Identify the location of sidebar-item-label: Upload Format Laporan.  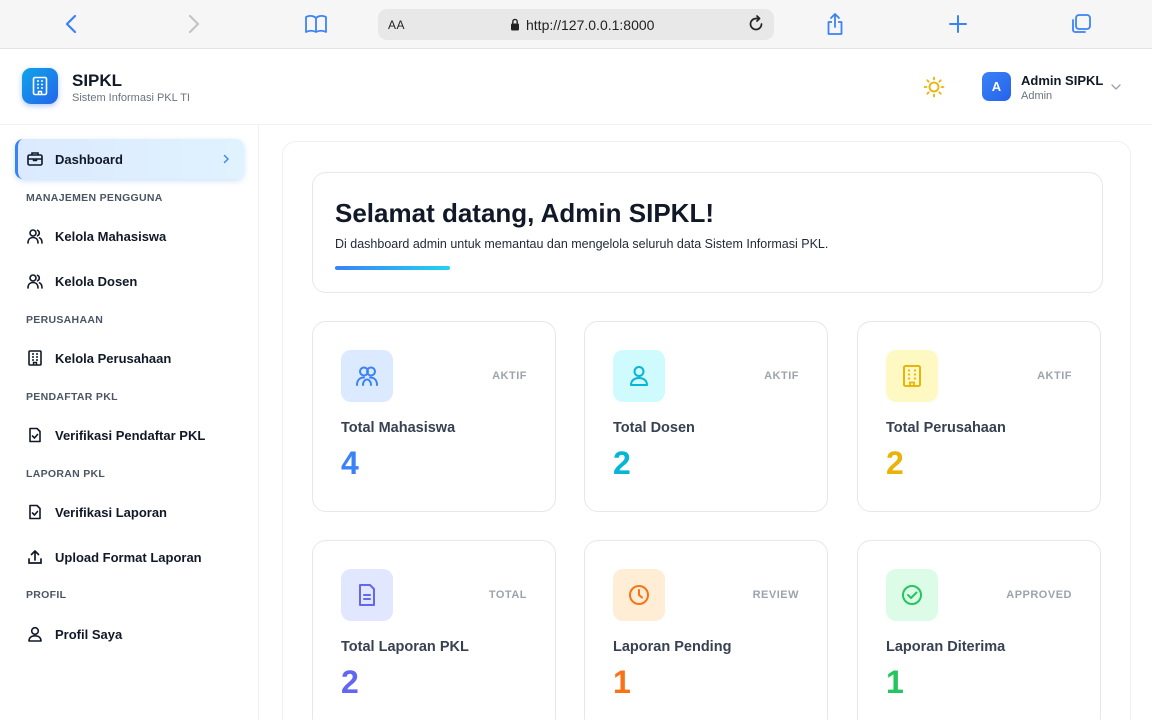
(128, 557).